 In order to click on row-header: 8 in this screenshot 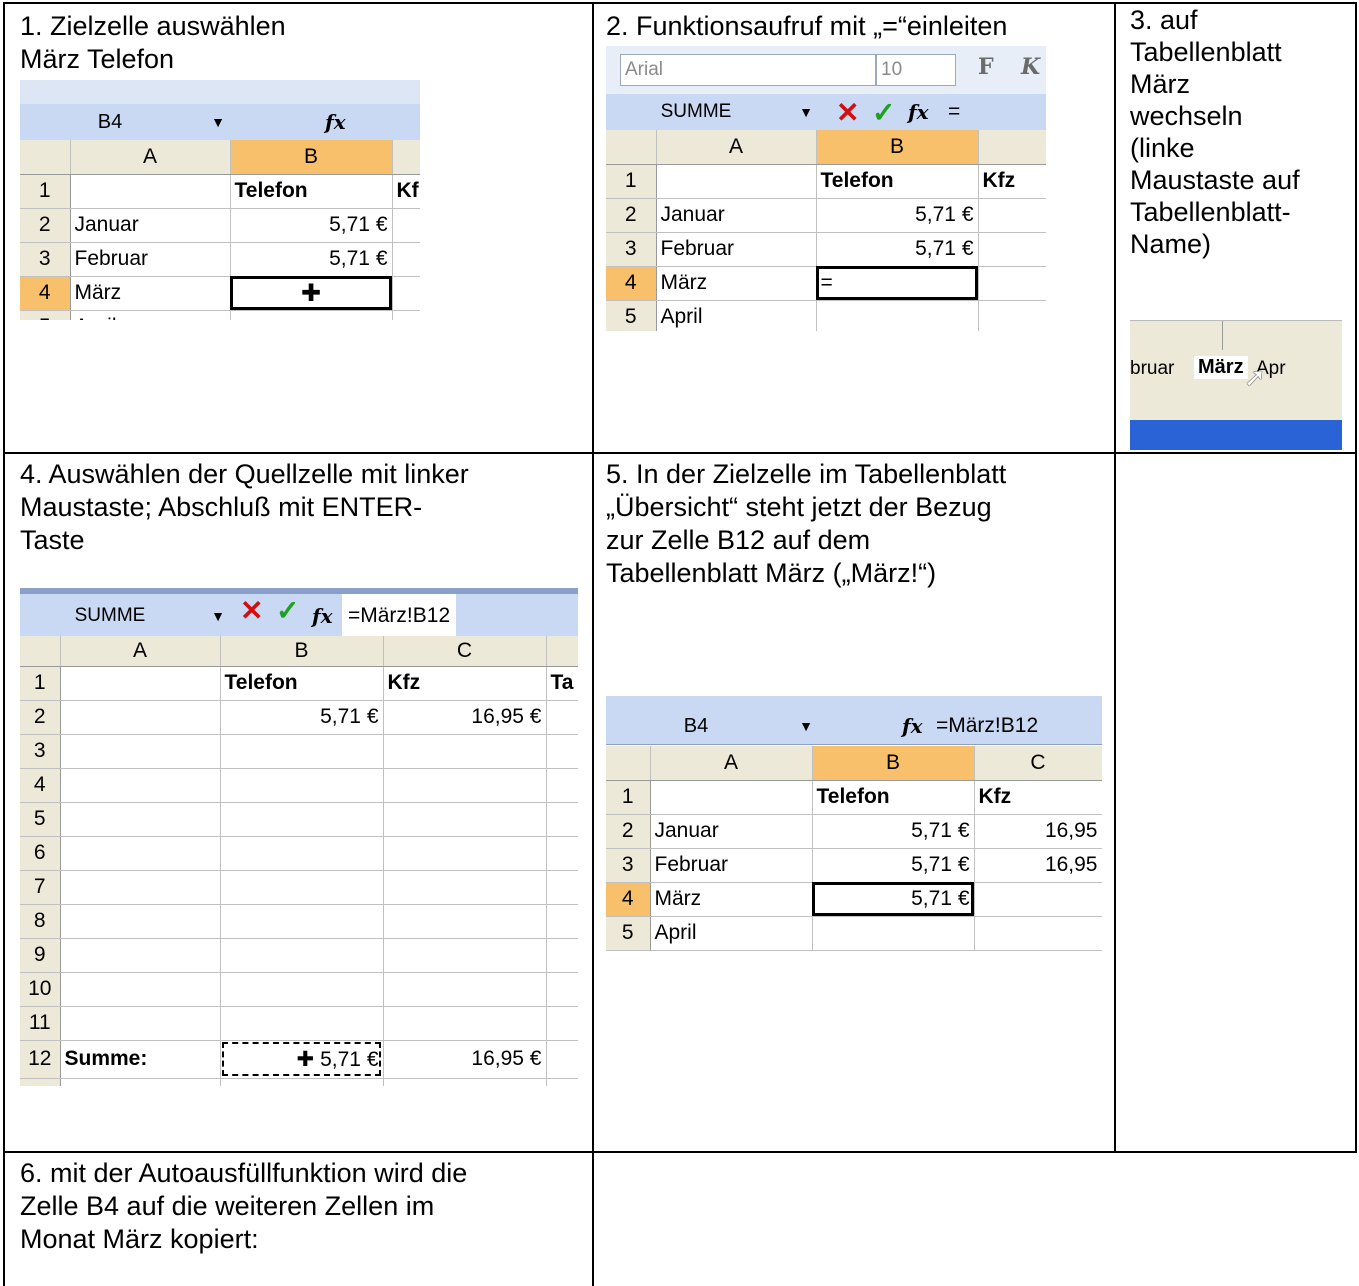, I will do `click(40, 921)`.